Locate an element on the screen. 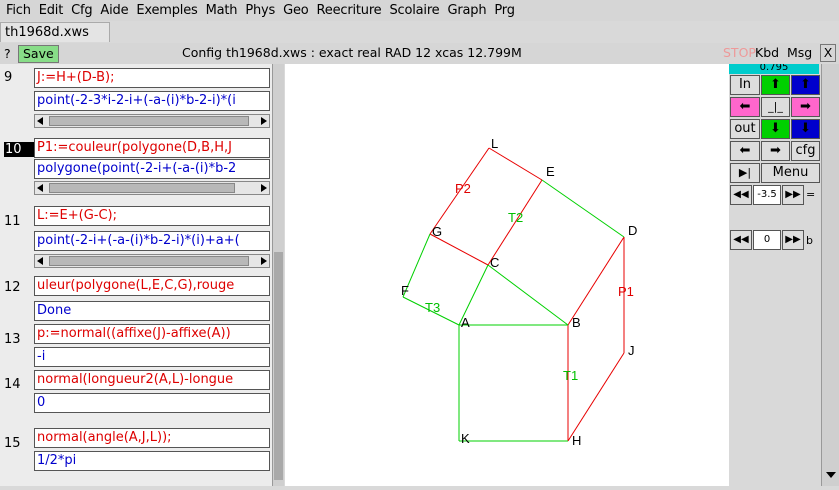 This screenshot has width=839, height=490. menu-item: Math is located at coordinates (222, 10).